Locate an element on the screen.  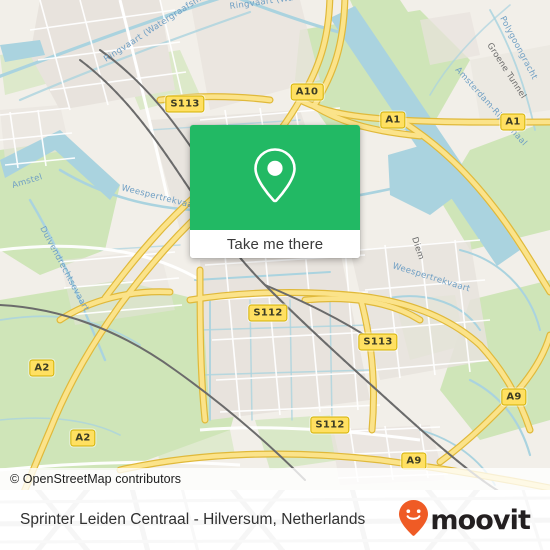
highway-shield: A10 is located at coordinates (307, 92).